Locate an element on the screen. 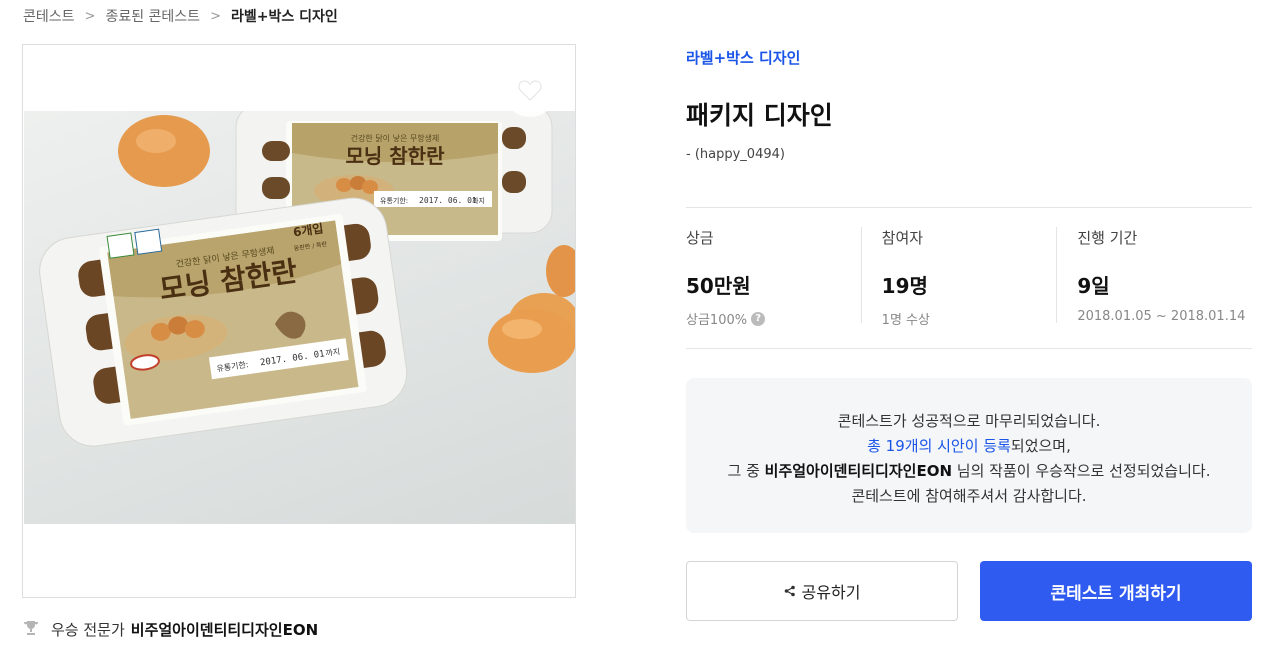 Image resolution: width=1280 pixels, height=671 pixels. svg-text: 건강한 닭이 낳은 무항생제 is located at coordinates (395, 138).